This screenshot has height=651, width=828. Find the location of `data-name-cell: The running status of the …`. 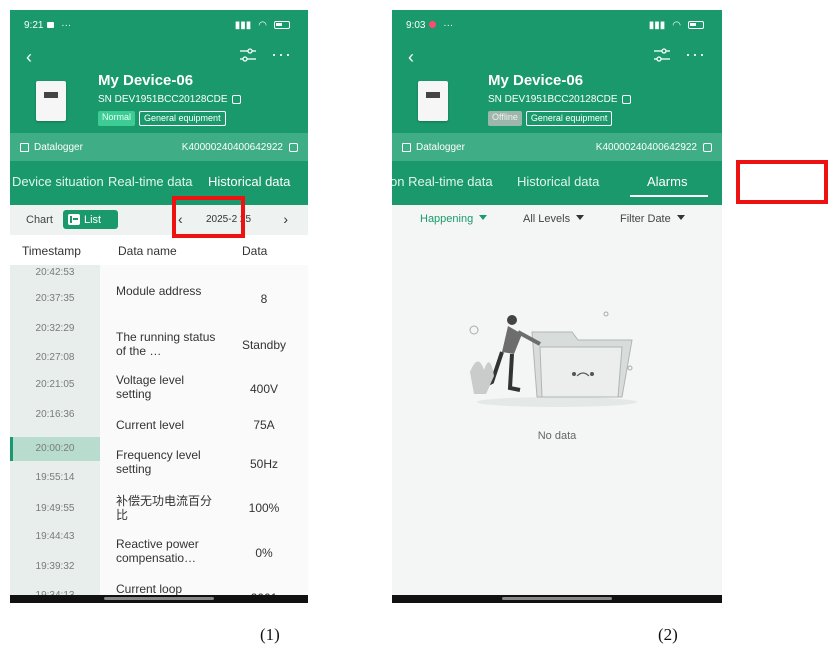

data-name-cell: The running status of the … is located at coordinates (166, 344).